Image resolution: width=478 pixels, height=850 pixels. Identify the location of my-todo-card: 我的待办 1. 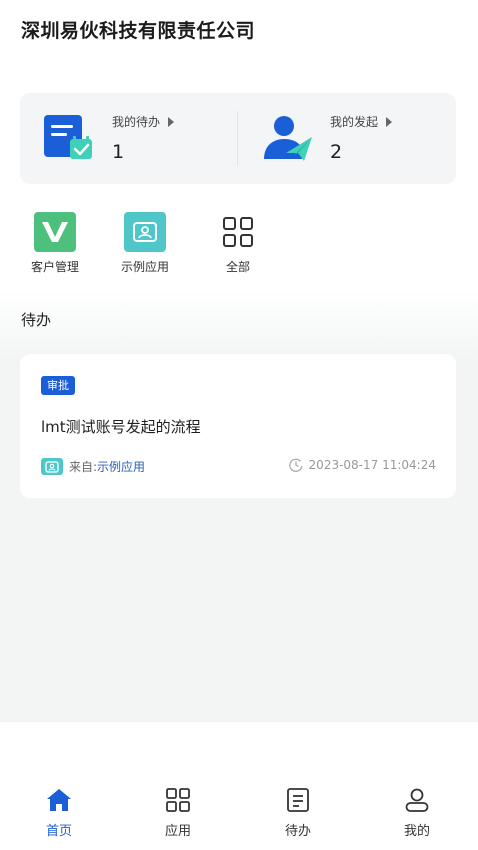
(125, 138).